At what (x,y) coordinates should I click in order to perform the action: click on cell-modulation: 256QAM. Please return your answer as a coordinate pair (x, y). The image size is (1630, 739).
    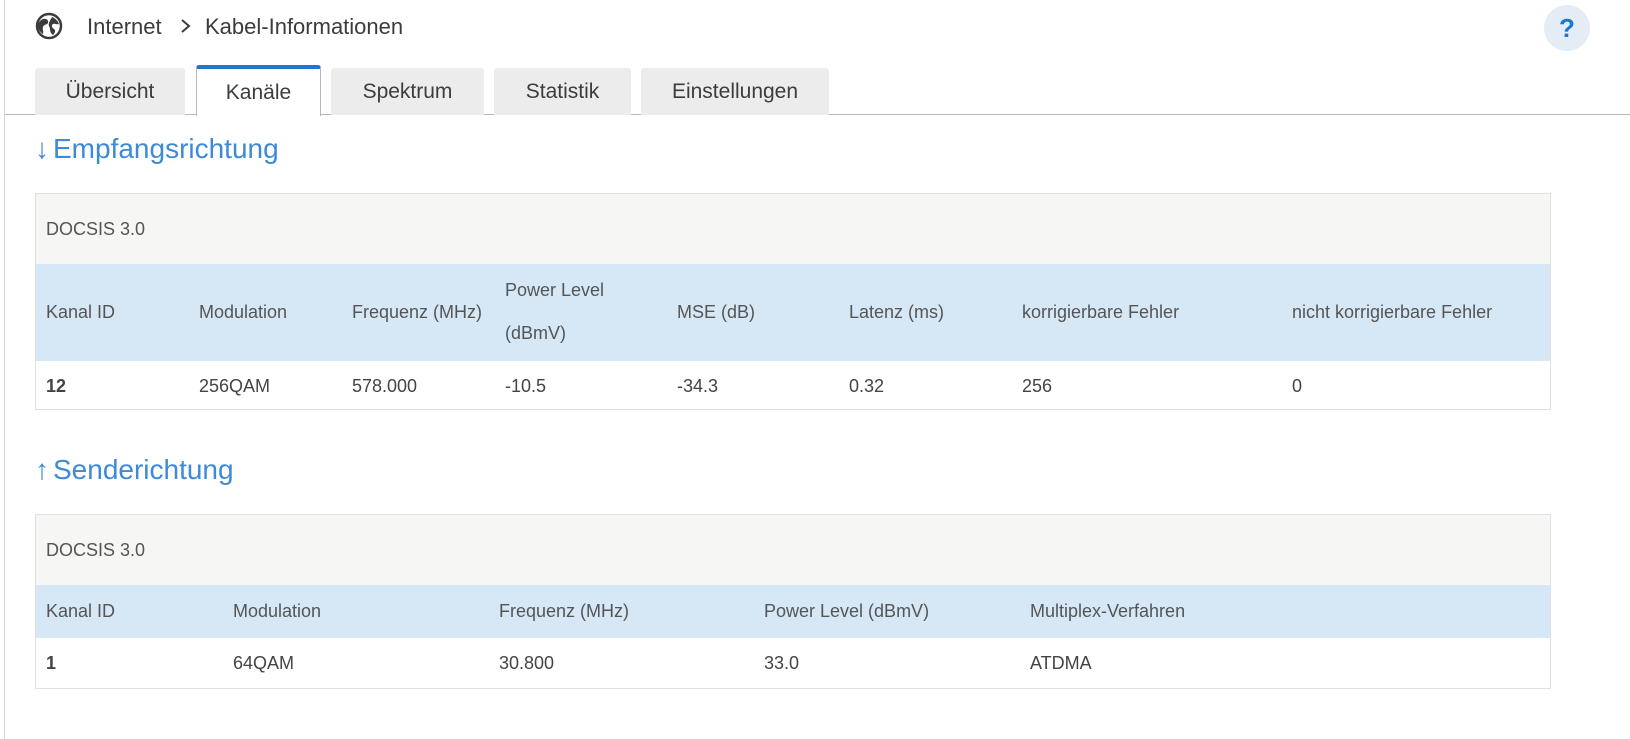
    Looking at the image, I should click on (235, 386).